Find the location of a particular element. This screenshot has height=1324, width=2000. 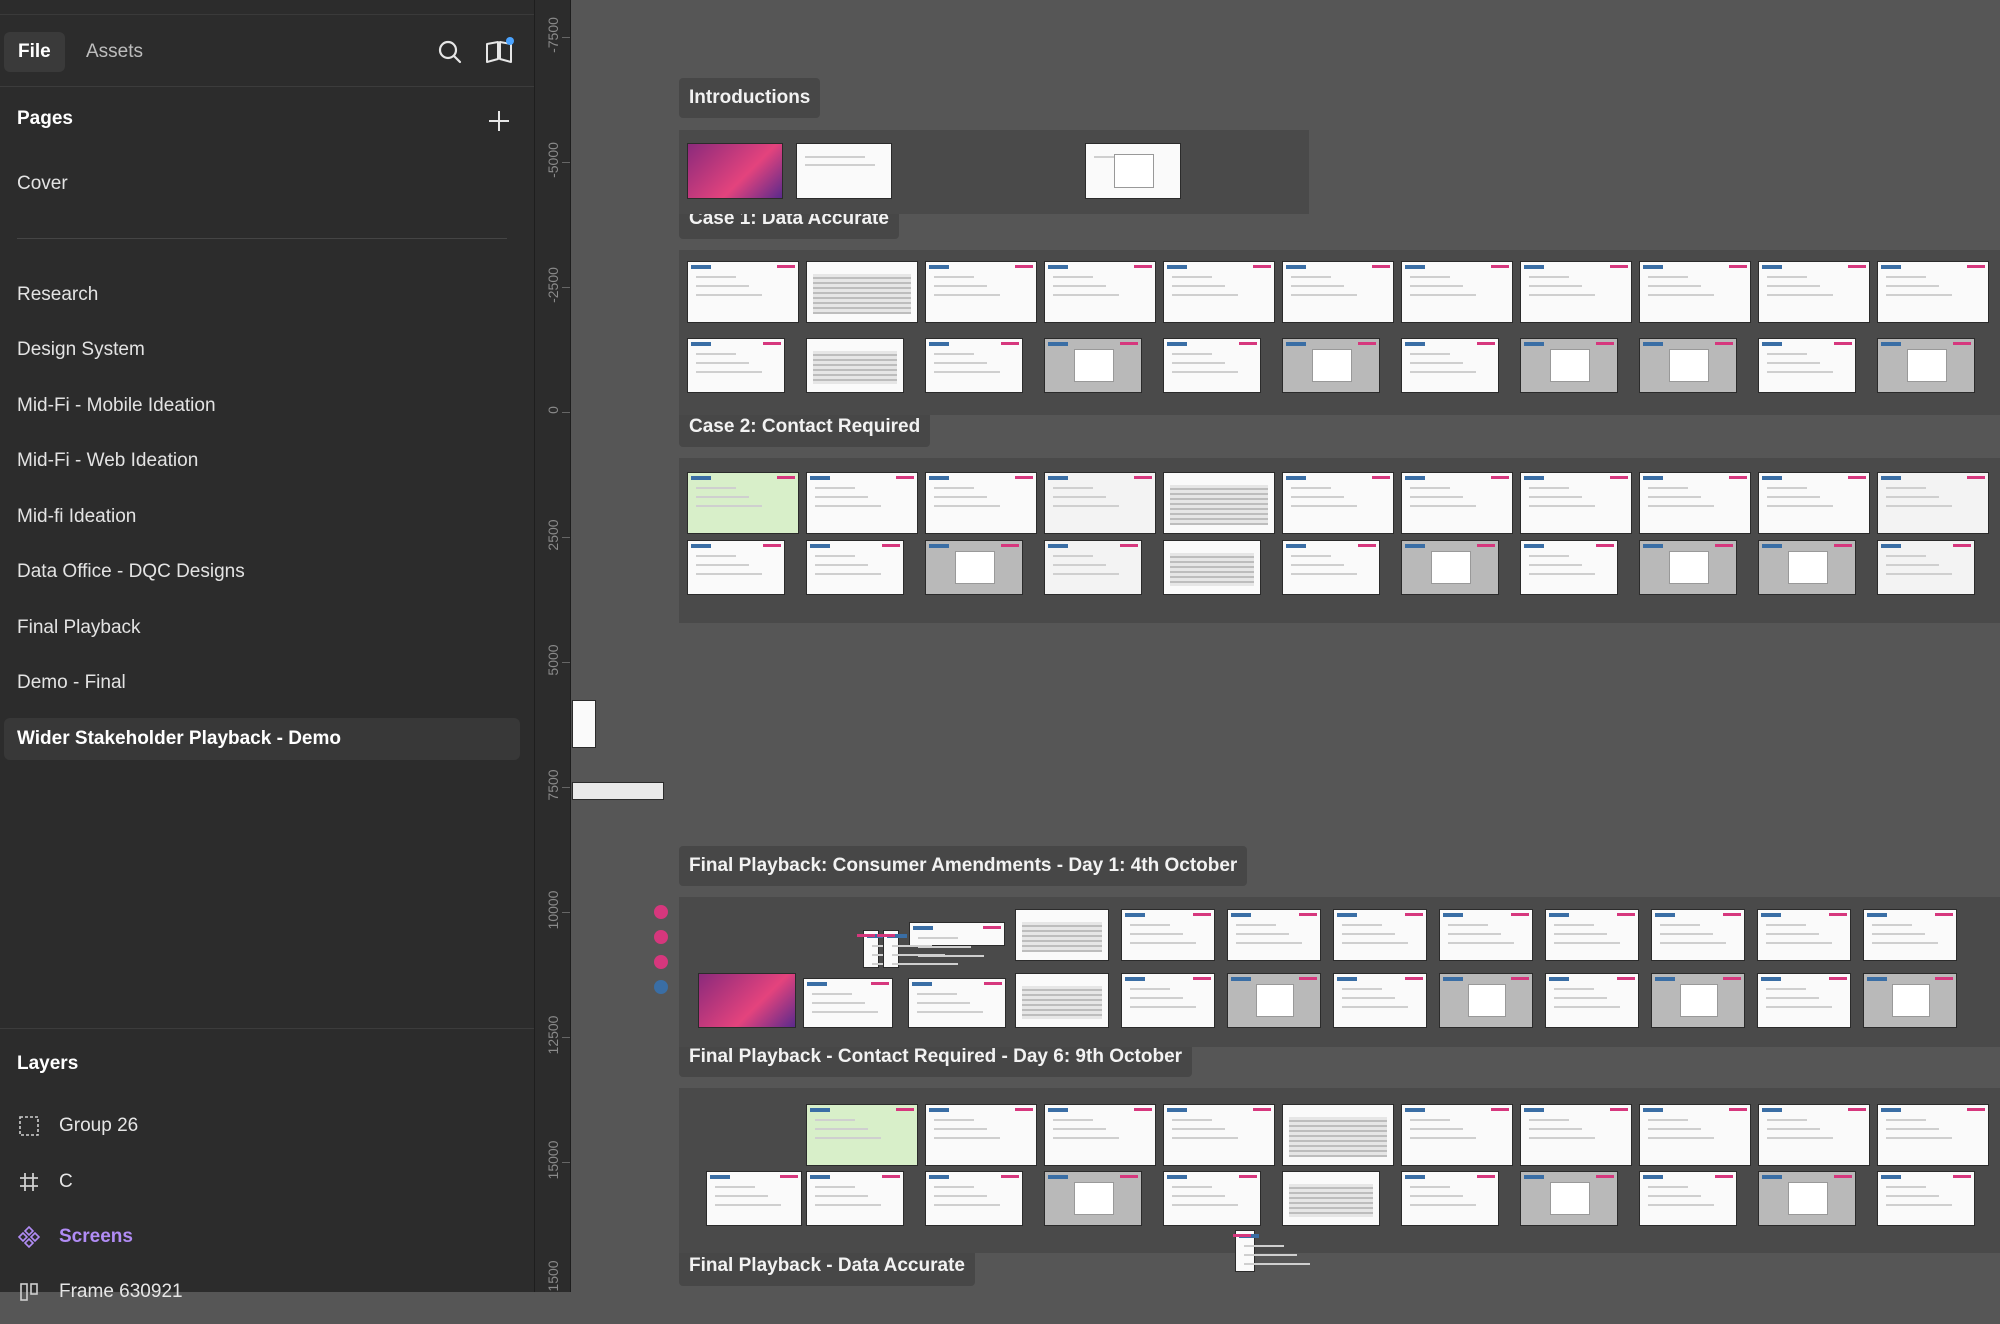

plus-icon is located at coordinates (499, 121).